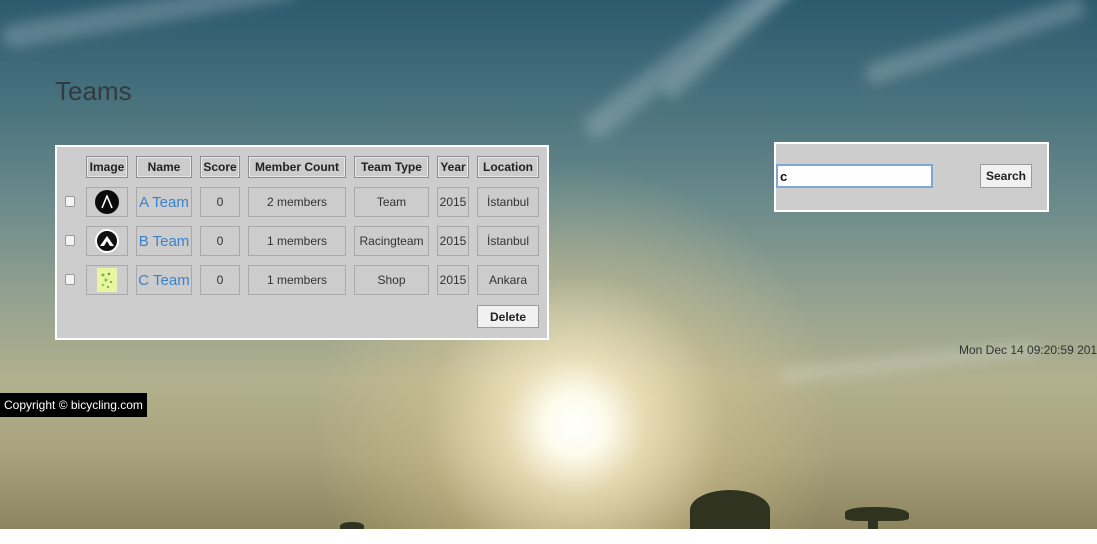  What do you see at coordinates (220, 167) in the screenshot?
I see `column-header-score: Score` at bounding box center [220, 167].